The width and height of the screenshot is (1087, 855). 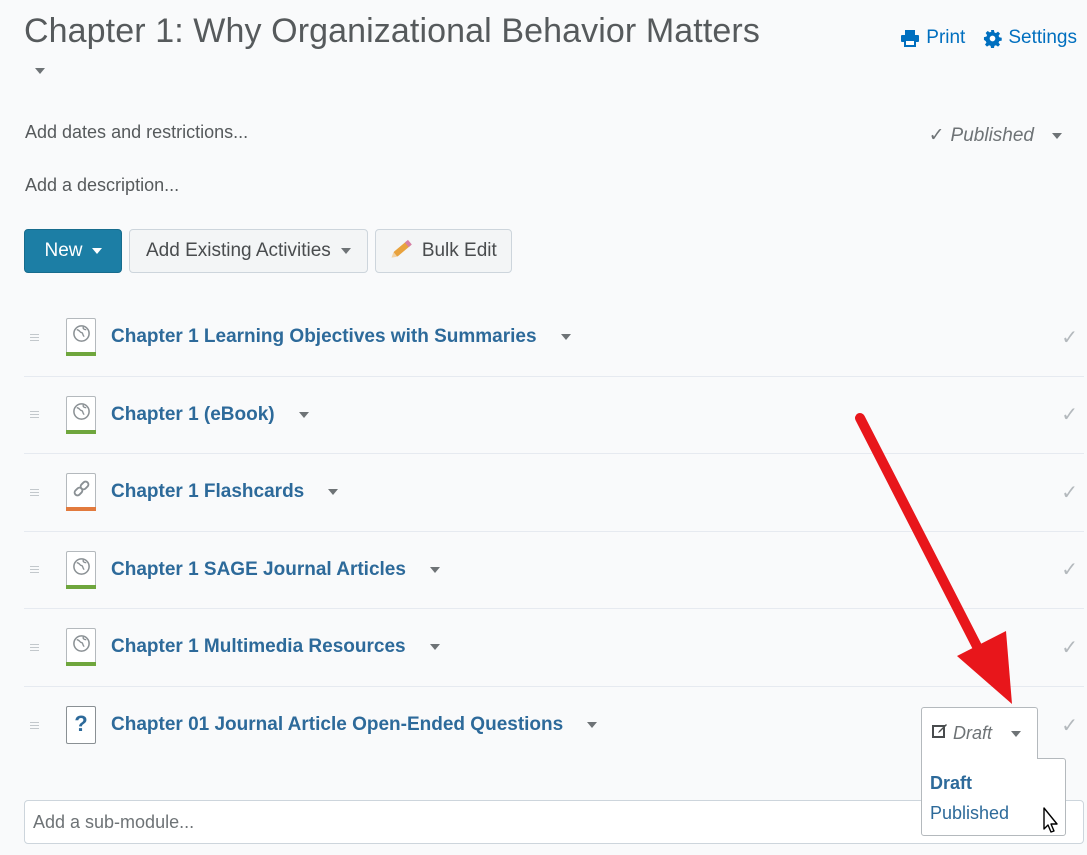 What do you see at coordinates (459, 250) in the screenshot?
I see `bulk-edit-label: Bulk Edit` at bounding box center [459, 250].